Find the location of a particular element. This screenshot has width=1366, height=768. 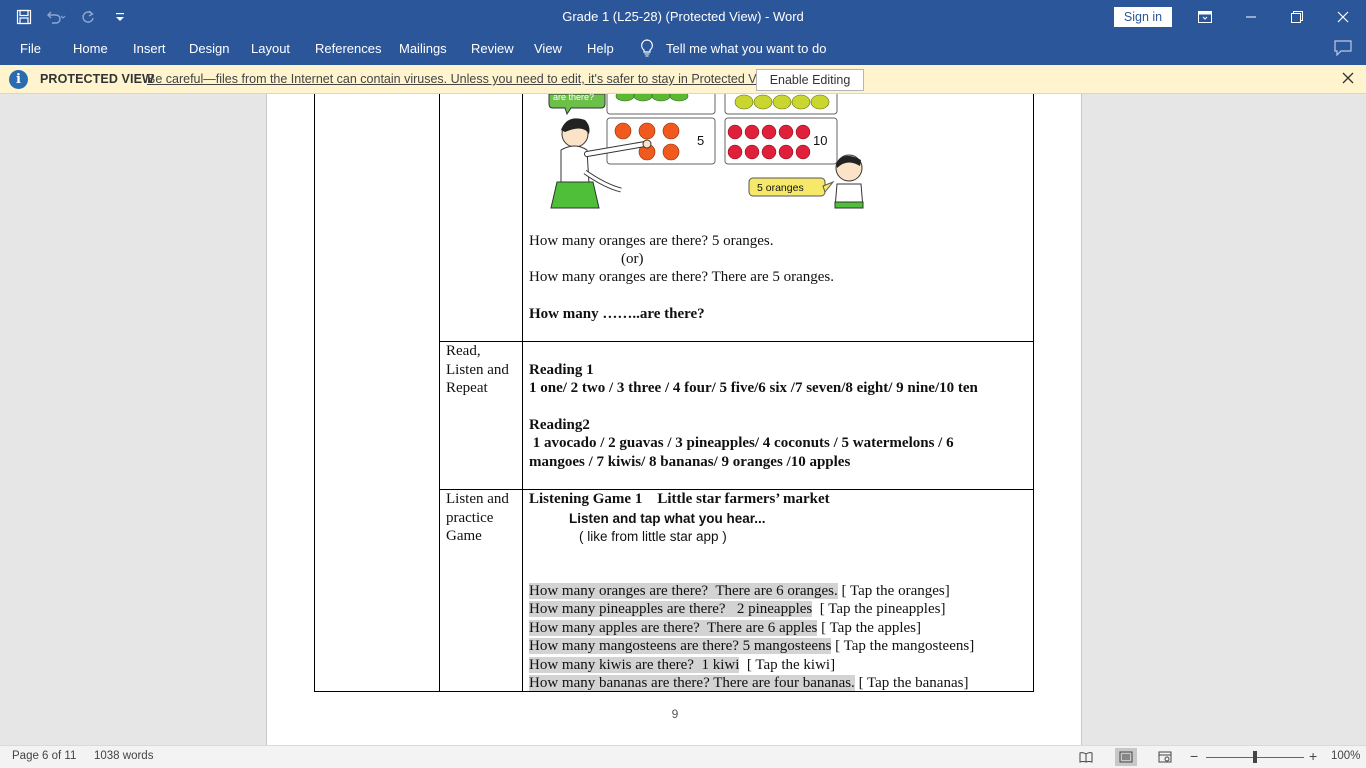

tab-insert: Insert is located at coordinates (149, 48).